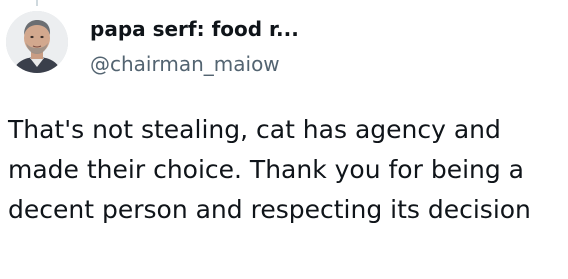  I want to click on user-avatar-photo-icon, so click(37, 42).